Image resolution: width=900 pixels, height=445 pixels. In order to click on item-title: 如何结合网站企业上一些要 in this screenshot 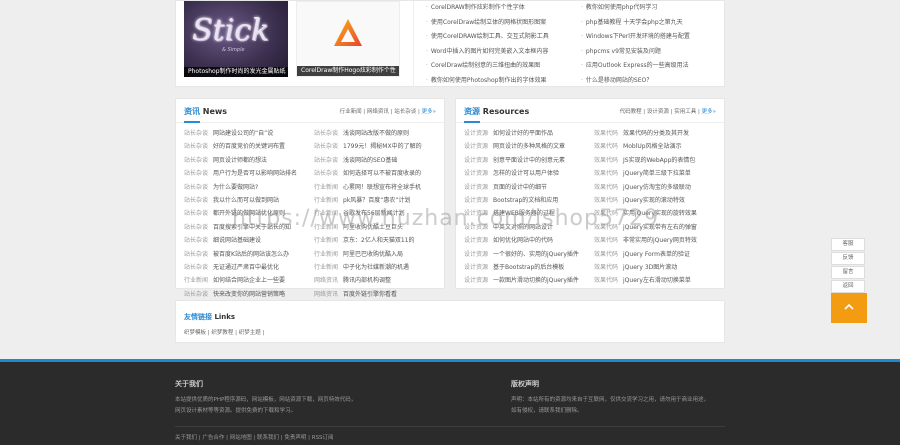, I will do `click(249, 280)`.